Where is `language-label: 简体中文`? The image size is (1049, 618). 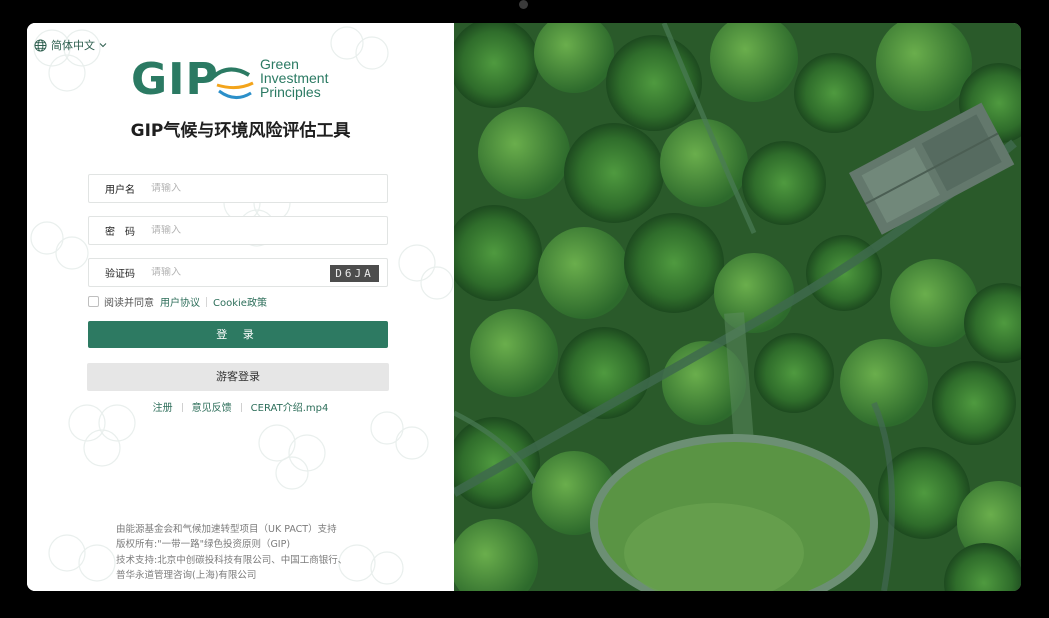 language-label: 简体中文 is located at coordinates (73, 45).